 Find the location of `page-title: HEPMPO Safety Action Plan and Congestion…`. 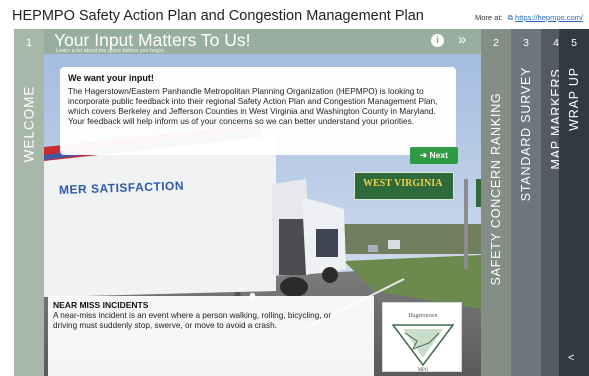

page-title: HEPMPO Safety Action Plan and Congestion… is located at coordinates (218, 16).